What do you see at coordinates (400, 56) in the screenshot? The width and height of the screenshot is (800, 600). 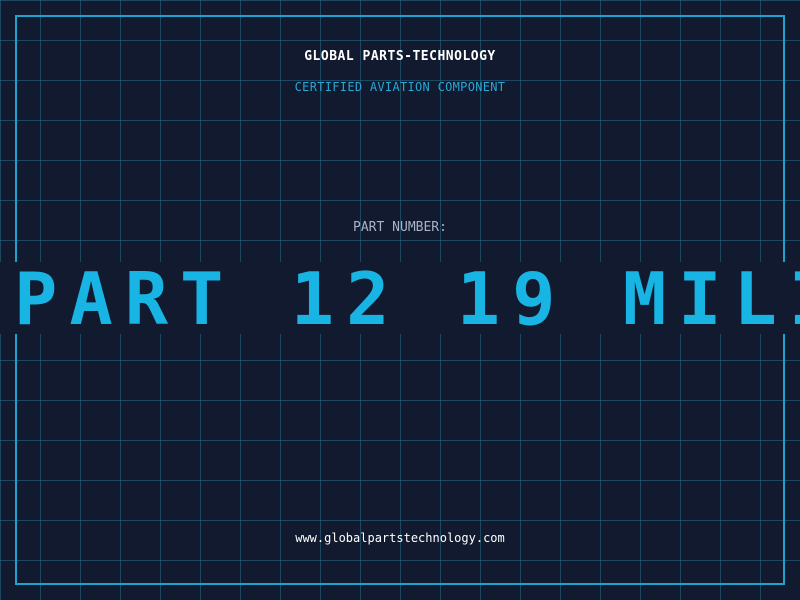 I see `company-name: GLOBAL PARTS-TECHNOLOGY` at bounding box center [400, 56].